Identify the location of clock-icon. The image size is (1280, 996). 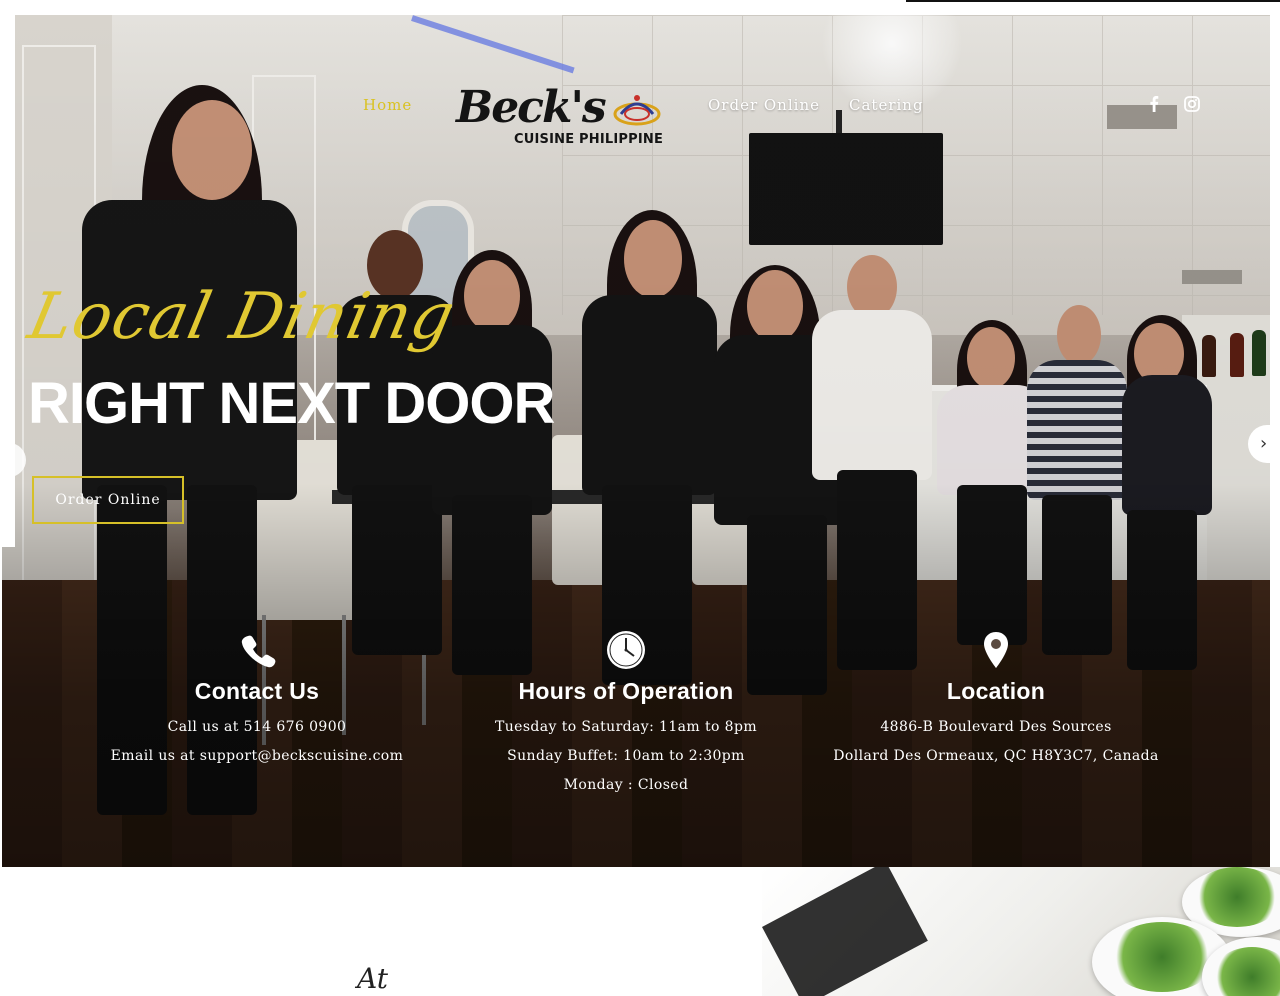
(626, 650).